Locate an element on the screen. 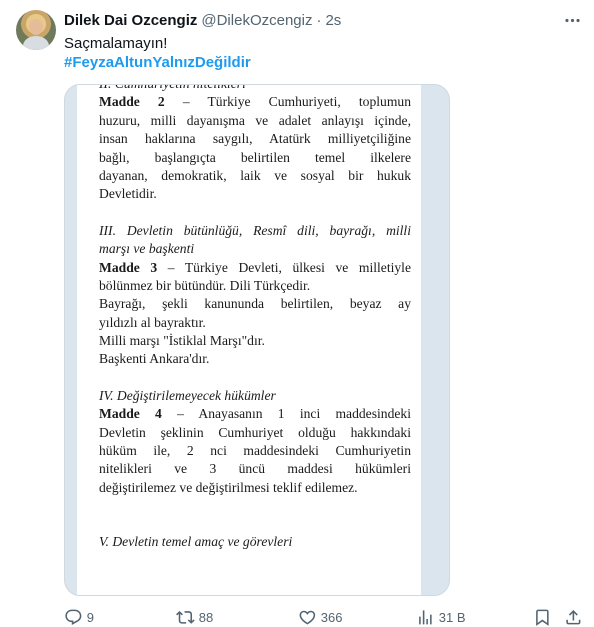 The width and height of the screenshot is (594, 627). action-bar: 9 88 366 31 B is located at coordinates (324, 617).